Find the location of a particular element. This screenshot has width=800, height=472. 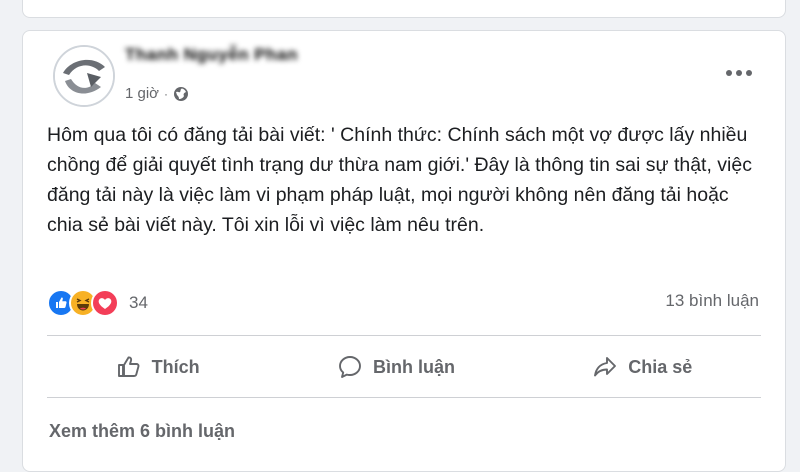

globe-icon is located at coordinates (181, 94).